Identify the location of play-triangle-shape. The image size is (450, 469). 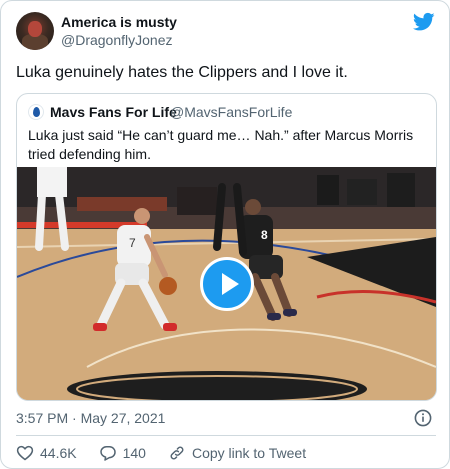
(230, 284).